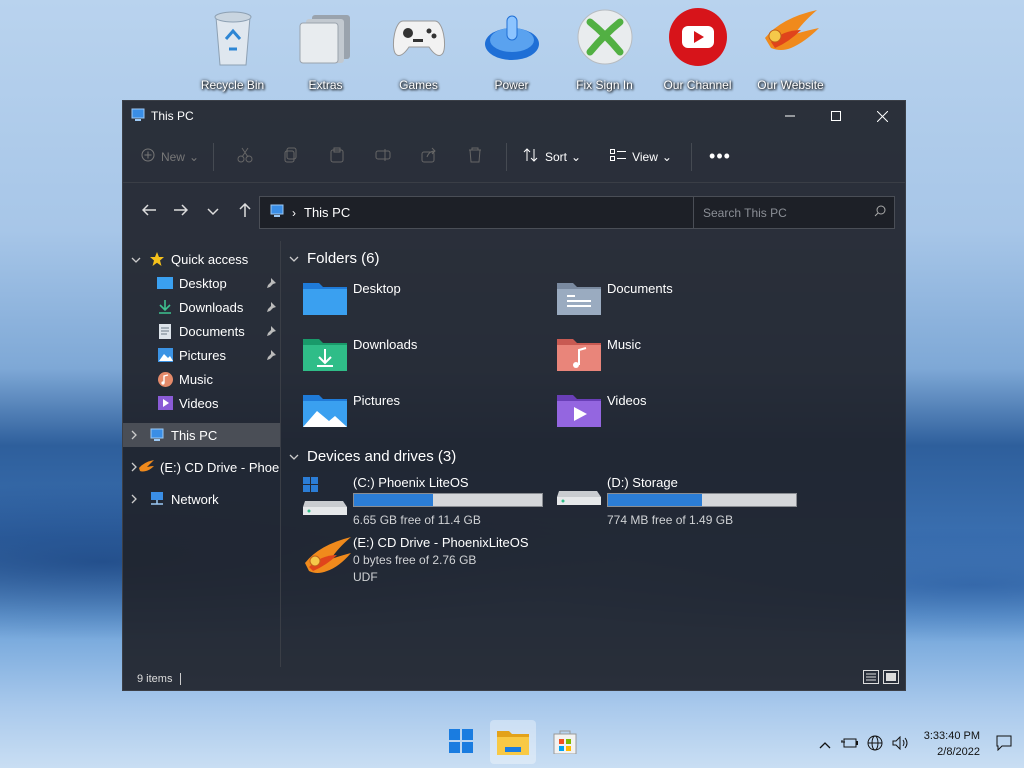  I want to click on details-view-button, so click(871, 678).